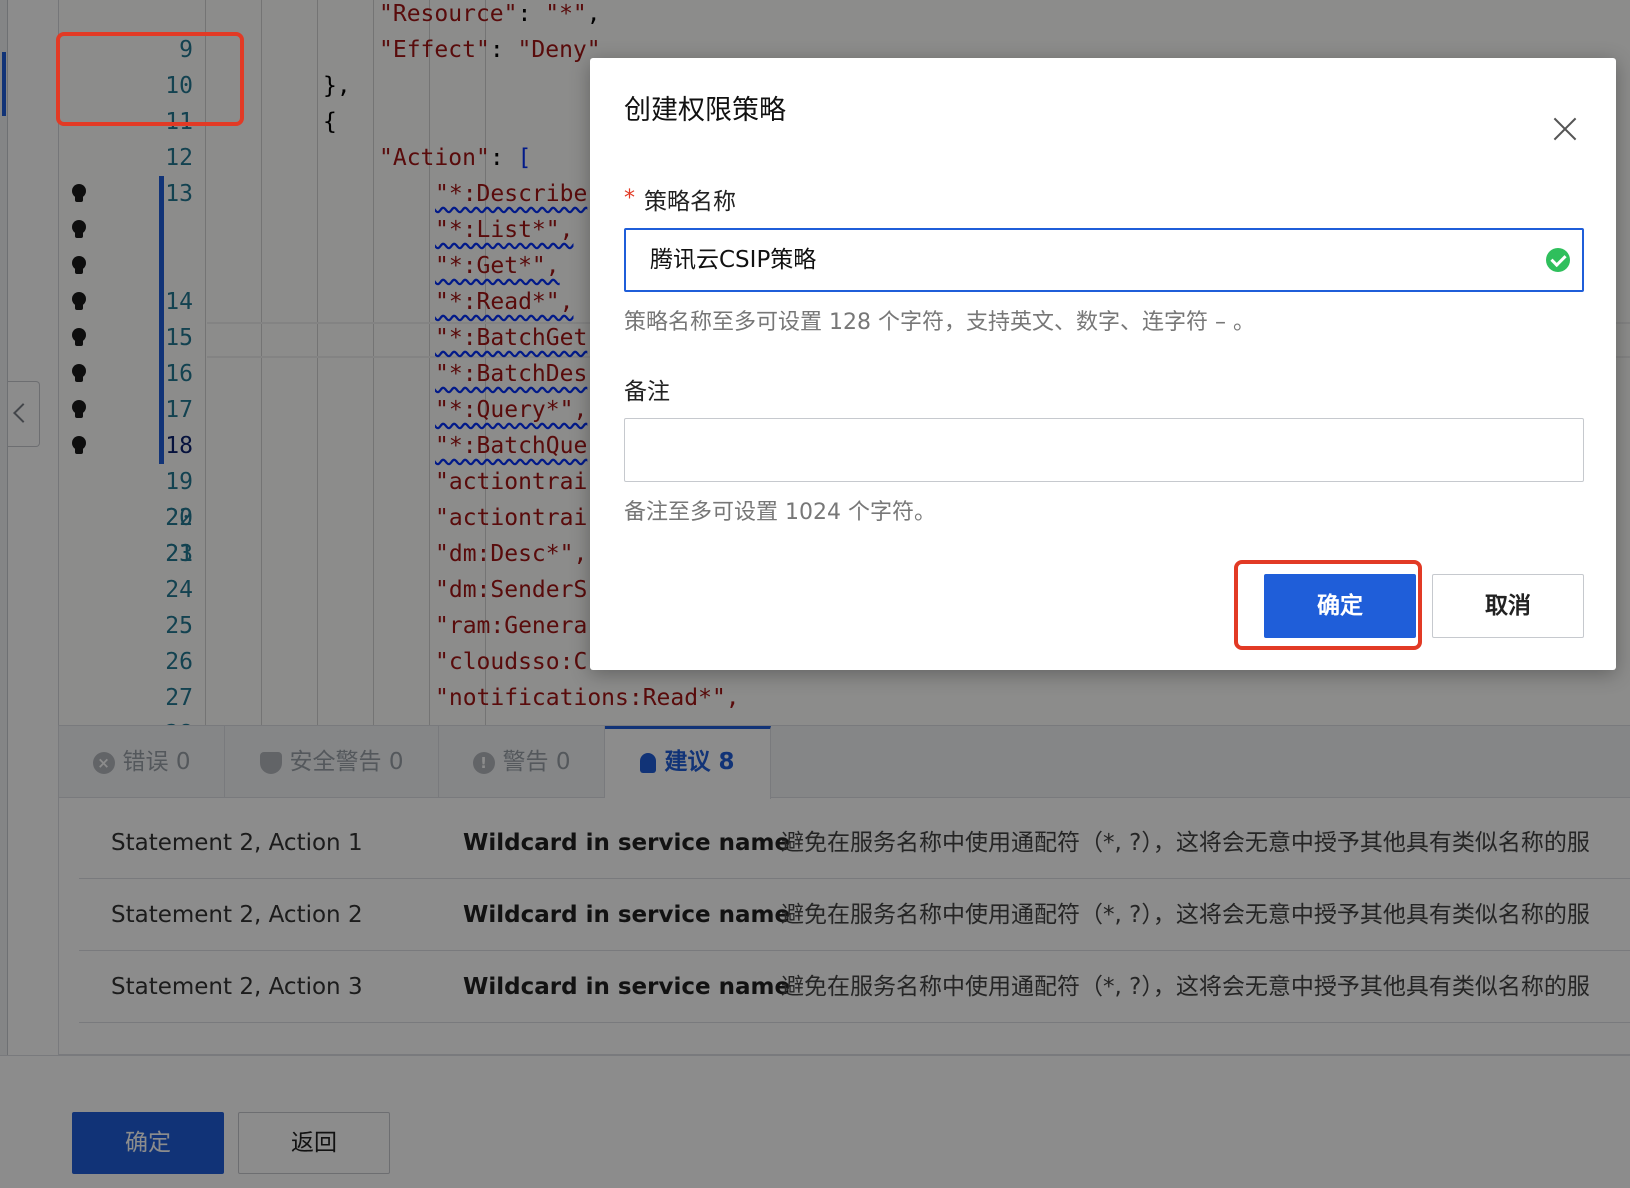  Describe the element at coordinates (939, 322) in the screenshot. I see `policy-name-hint: 策略名称至多可设置 128 个字符，支持英文、数字、连字符 – 。` at that location.